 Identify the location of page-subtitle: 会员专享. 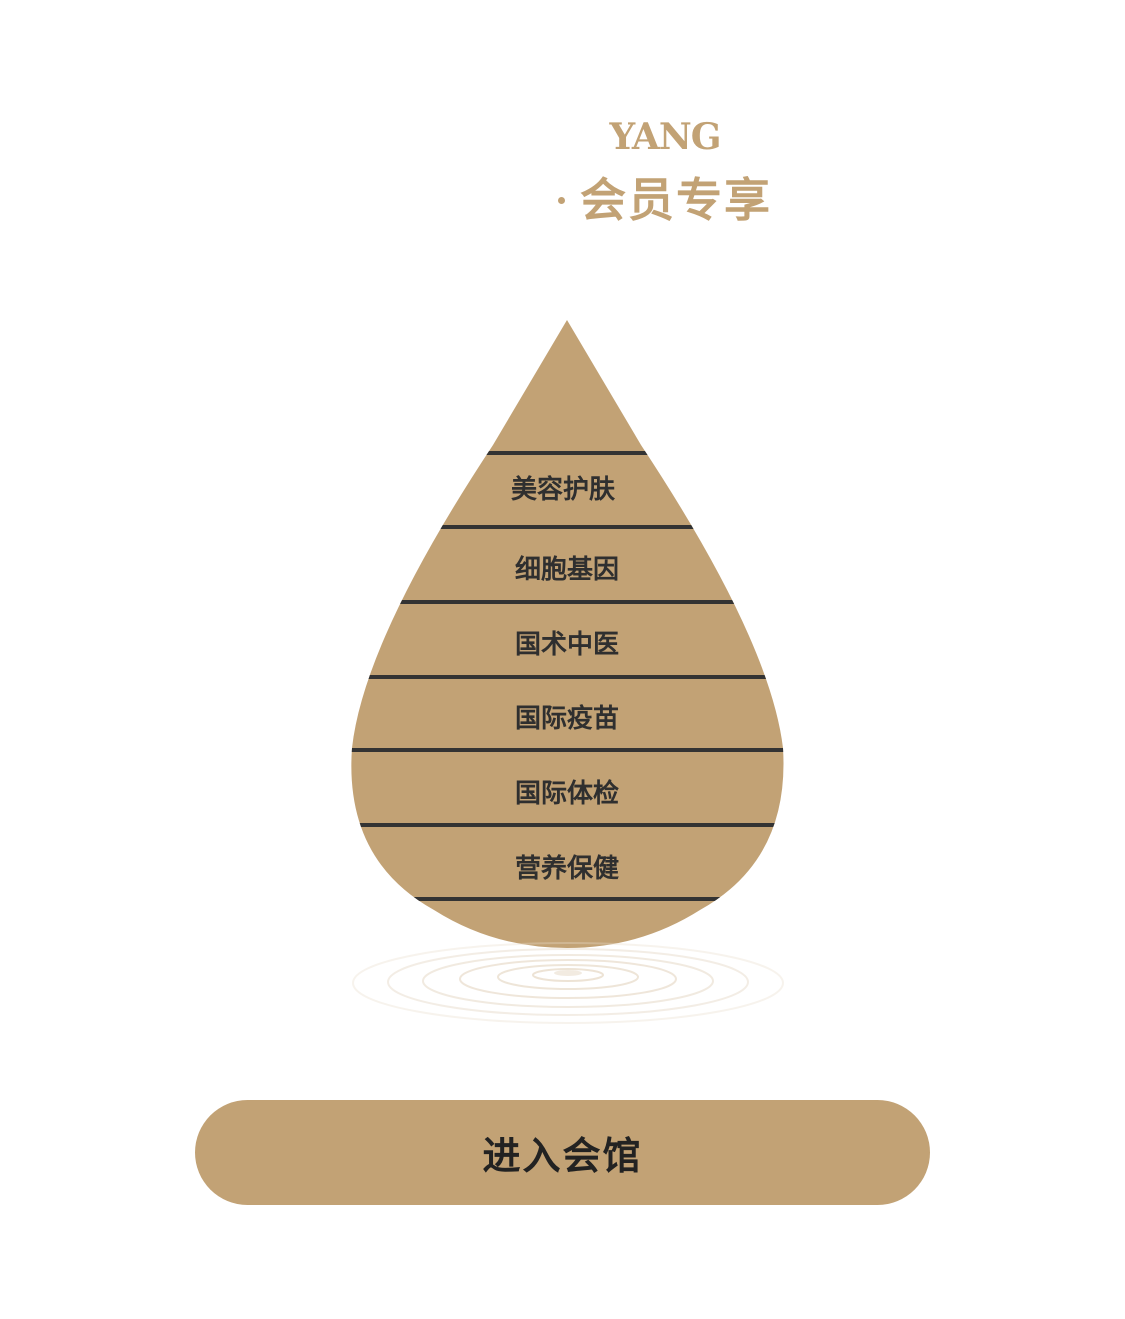
(677, 202).